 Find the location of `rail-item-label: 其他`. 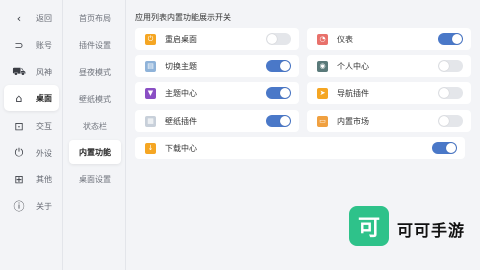

rail-item-label: 其他 is located at coordinates (44, 179).